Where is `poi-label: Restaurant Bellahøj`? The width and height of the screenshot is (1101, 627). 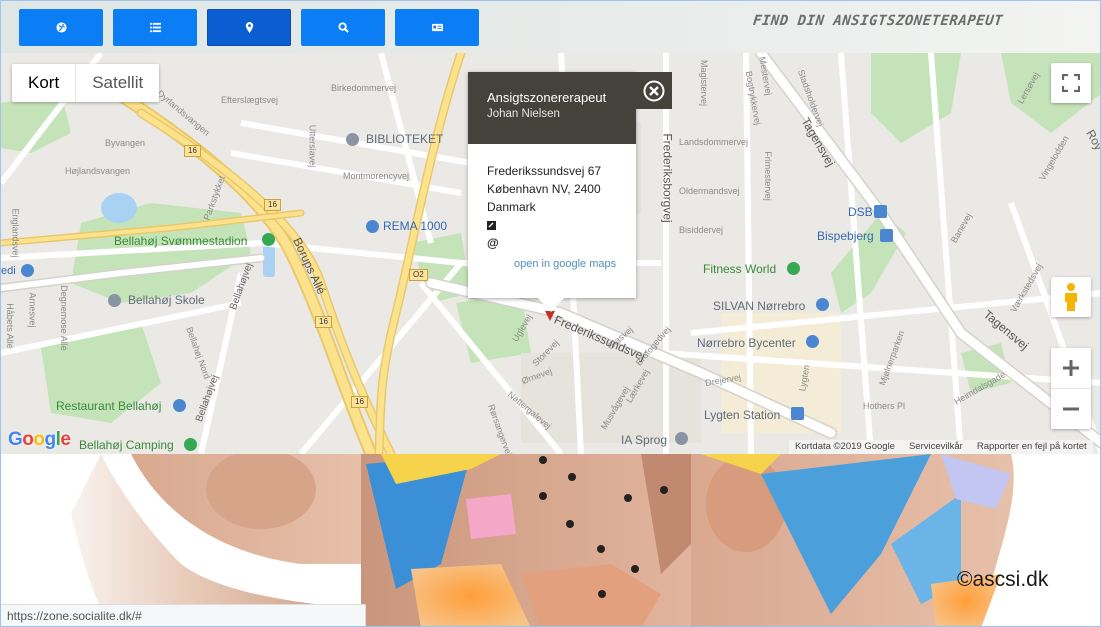 poi-label: Restaurant Bellahøj is located at coordinates (108, 406).